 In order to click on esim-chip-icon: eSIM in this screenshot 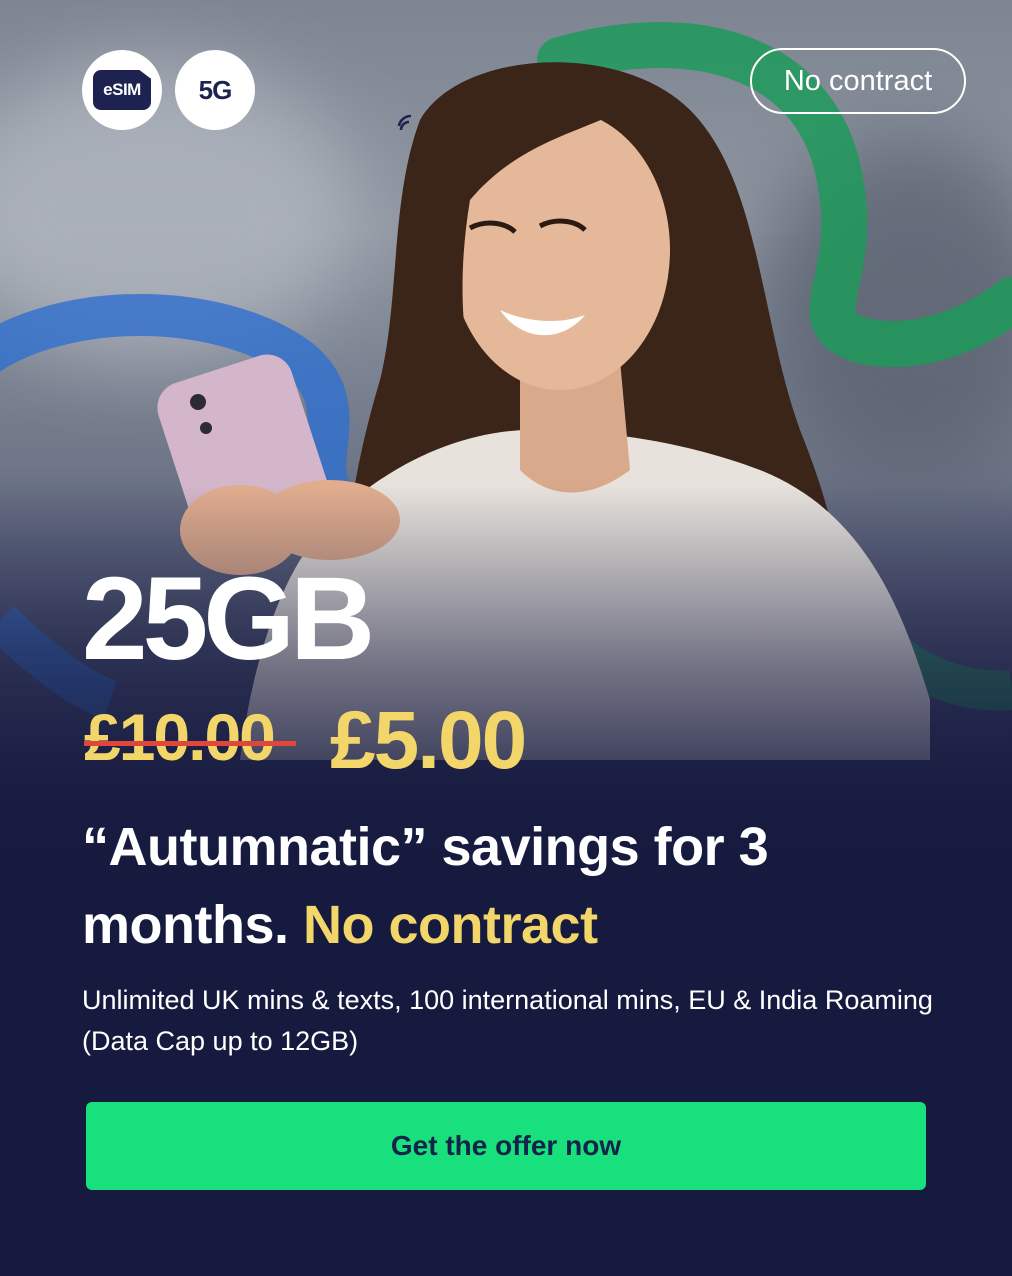, I will do `click(122, 90)`.